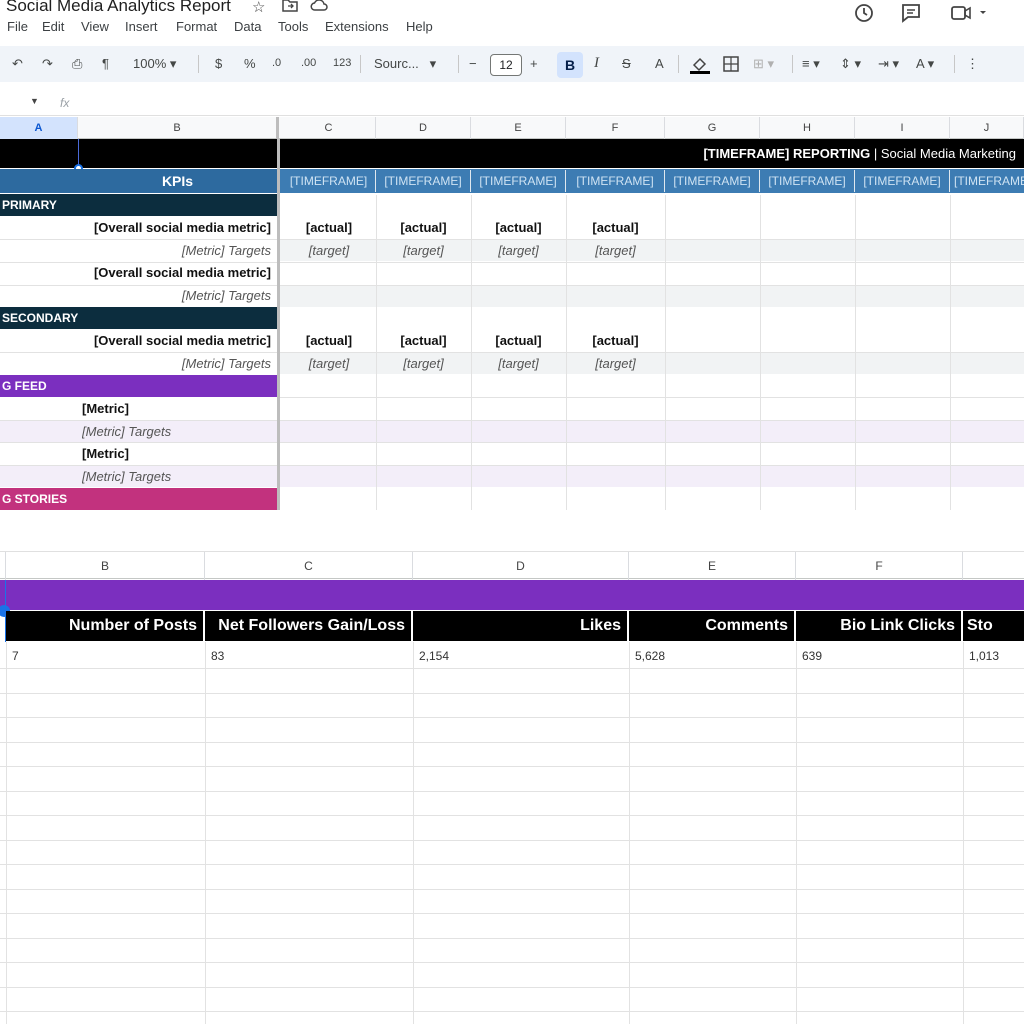 Image resolution: width=1024 pixels, height=1024 pixels. I want to click on horizontal-align-icon: ≡ ▾, so click(811, 64).